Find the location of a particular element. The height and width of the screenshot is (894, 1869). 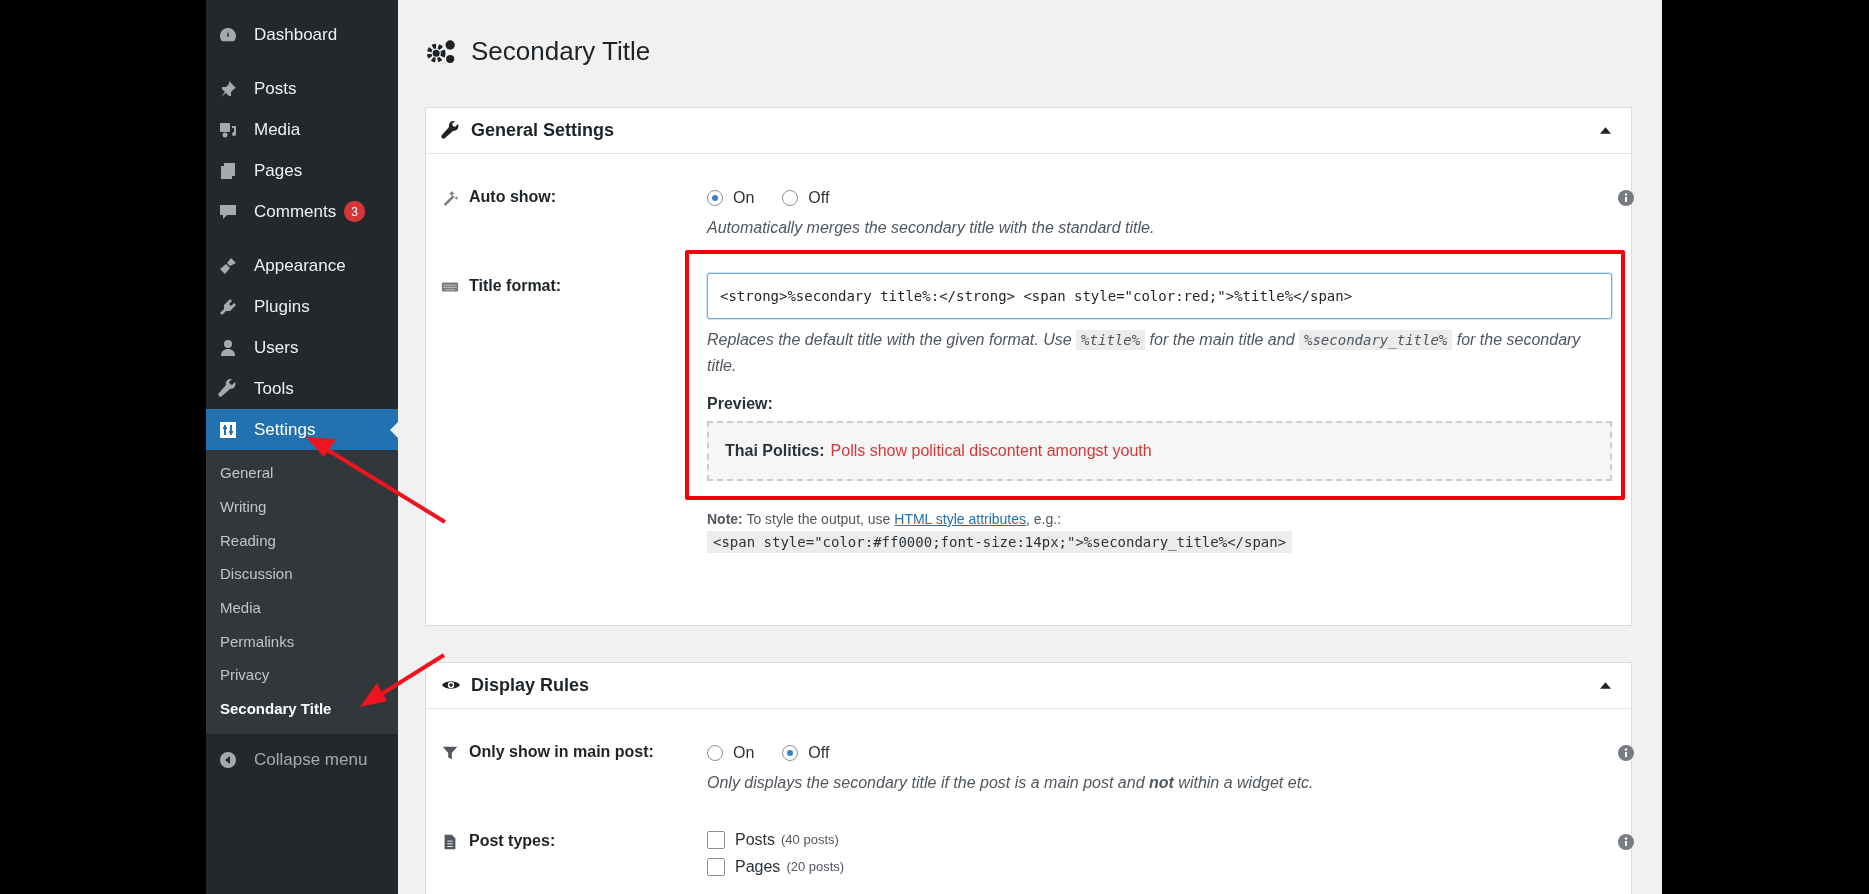

panel-title: General Settings is located at coordinates (543, 130).